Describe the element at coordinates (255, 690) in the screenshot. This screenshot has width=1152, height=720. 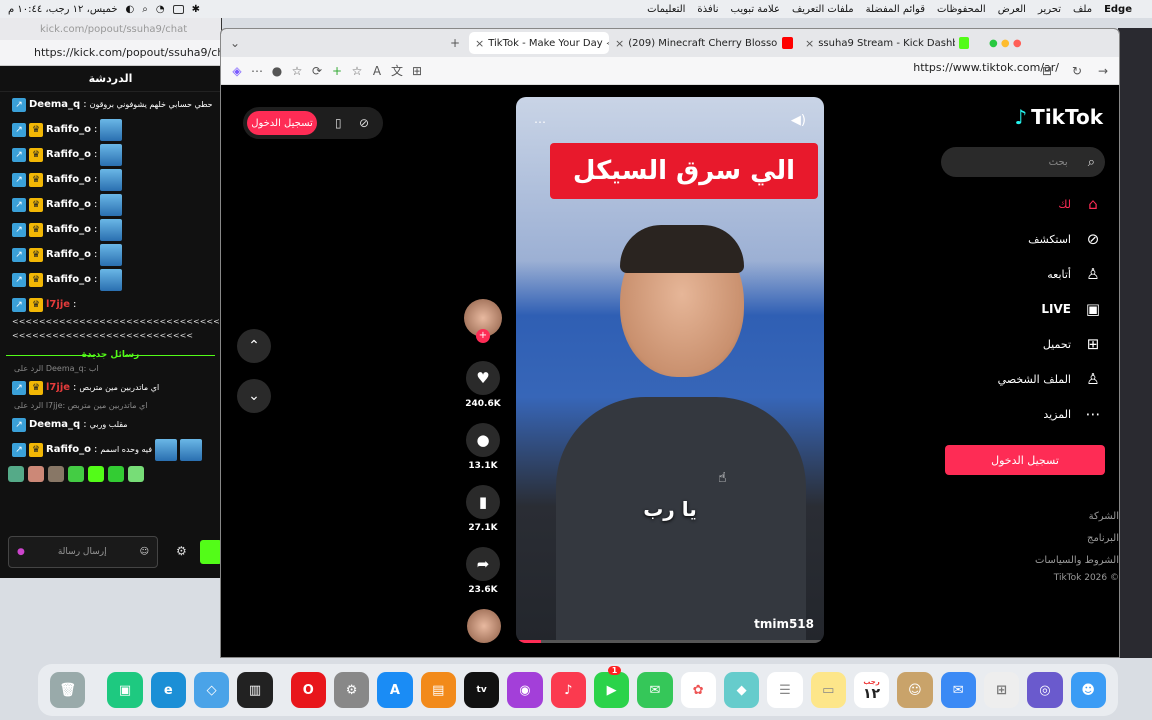
I see `app-icon-dark: ▥` at that location.